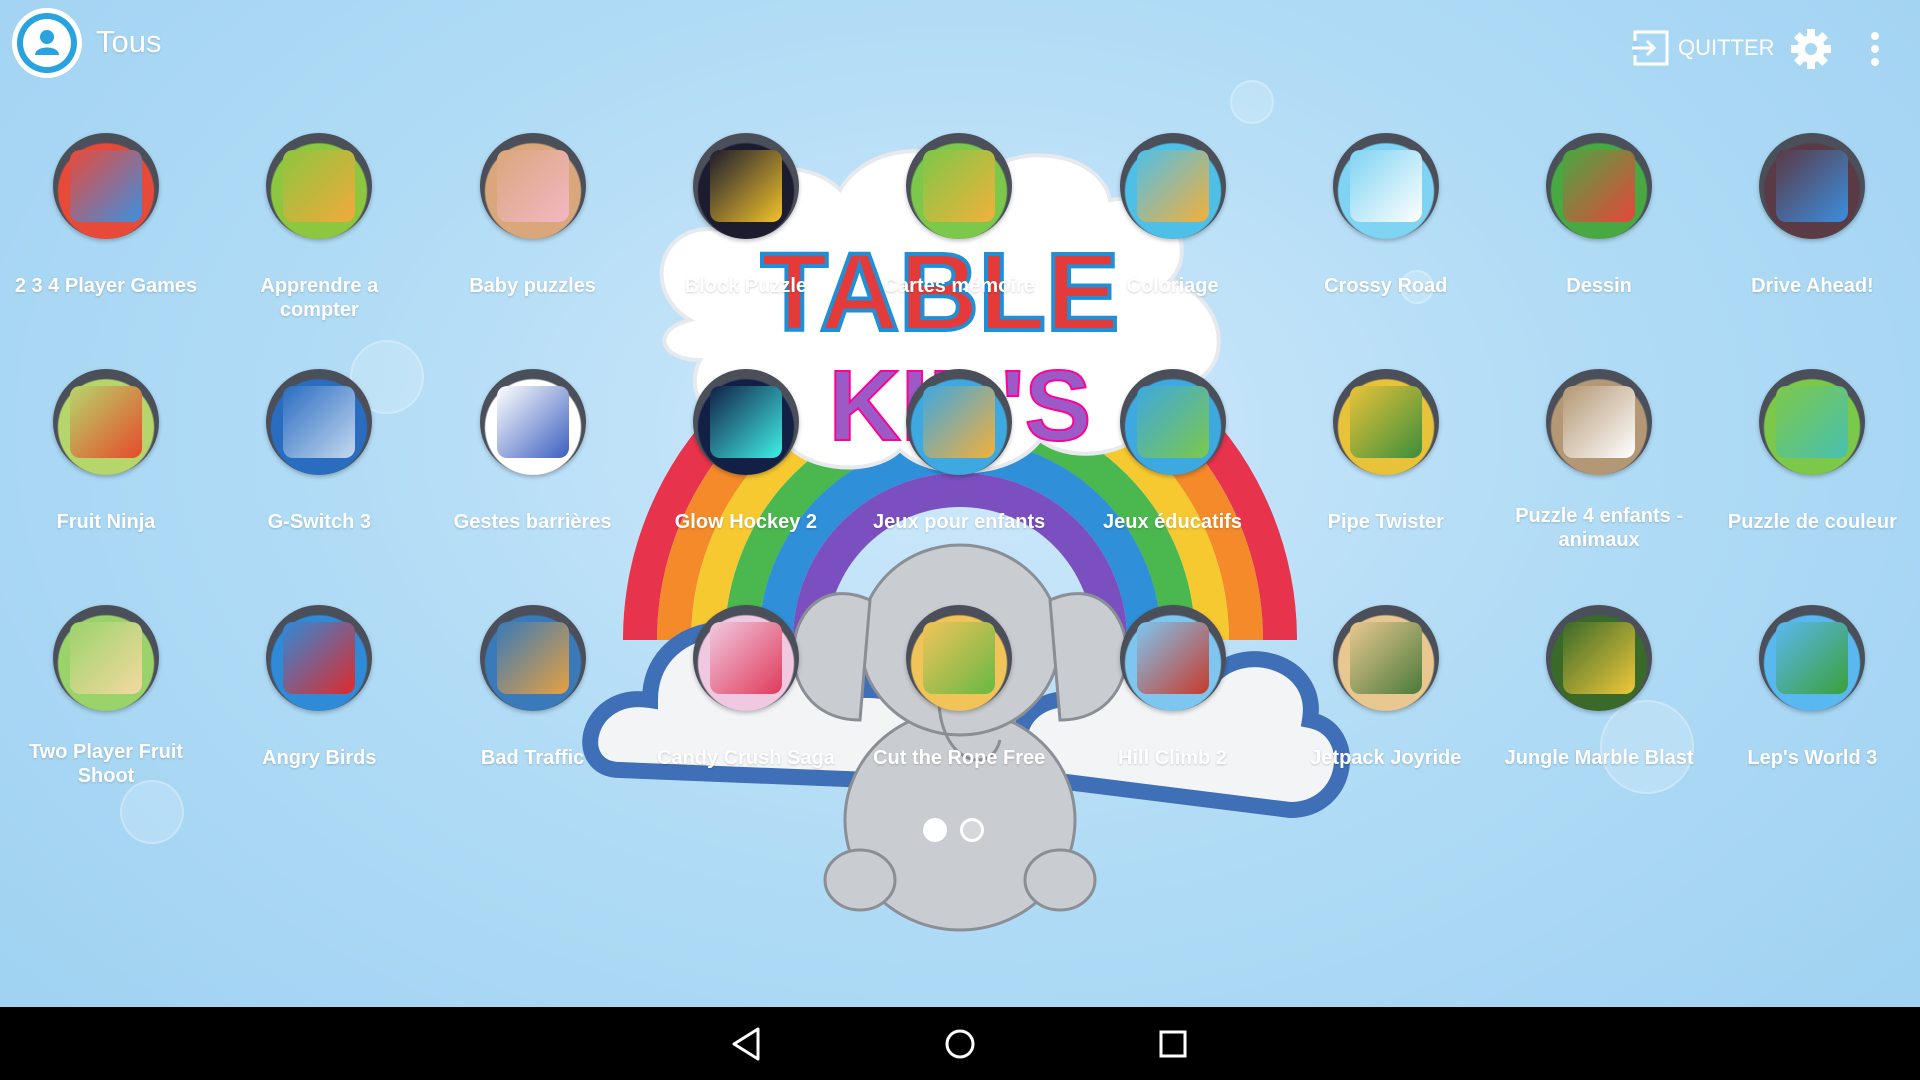 Image resolution: width=1920 pixels, height=1080 pixels. Describe the element at coordinates (959, 522) in the screenshot. I see `app-label: Jeux pour enfants` at that location.